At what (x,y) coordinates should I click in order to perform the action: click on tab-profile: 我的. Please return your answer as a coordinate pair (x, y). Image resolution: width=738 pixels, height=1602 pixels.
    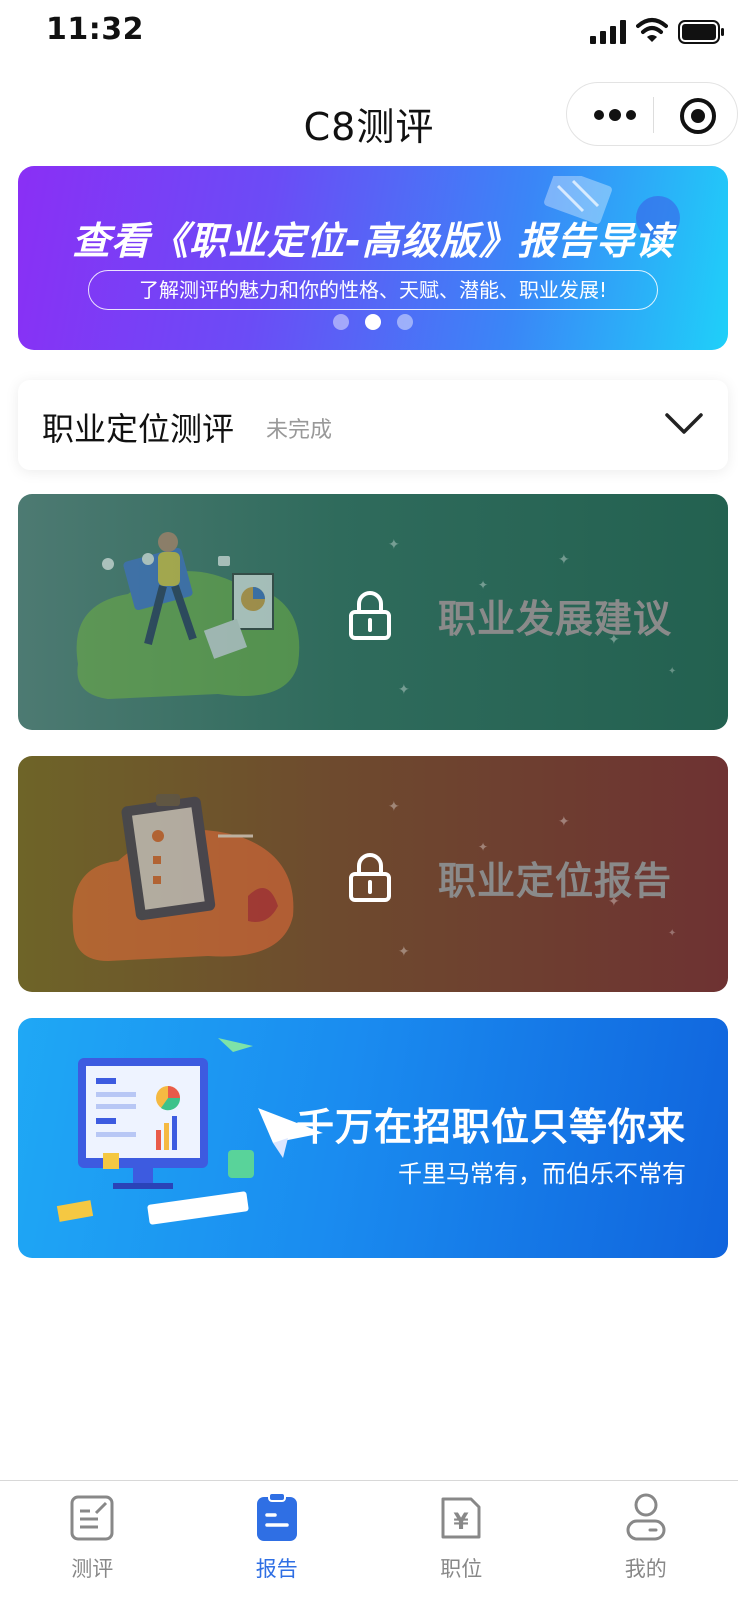
    Looking at the image, I should click on (646, 1541).